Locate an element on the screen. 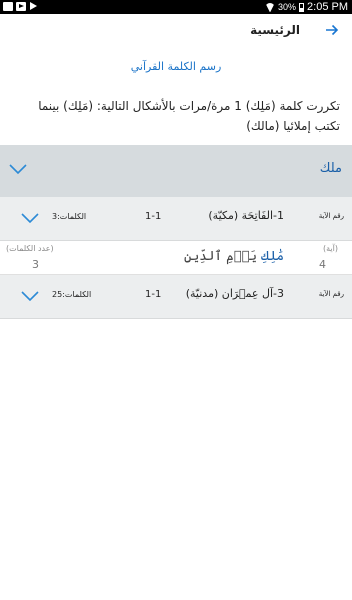  surah-name: 1-الفَاتِحَة (مكيّة) is located at coordinates (246, 215).